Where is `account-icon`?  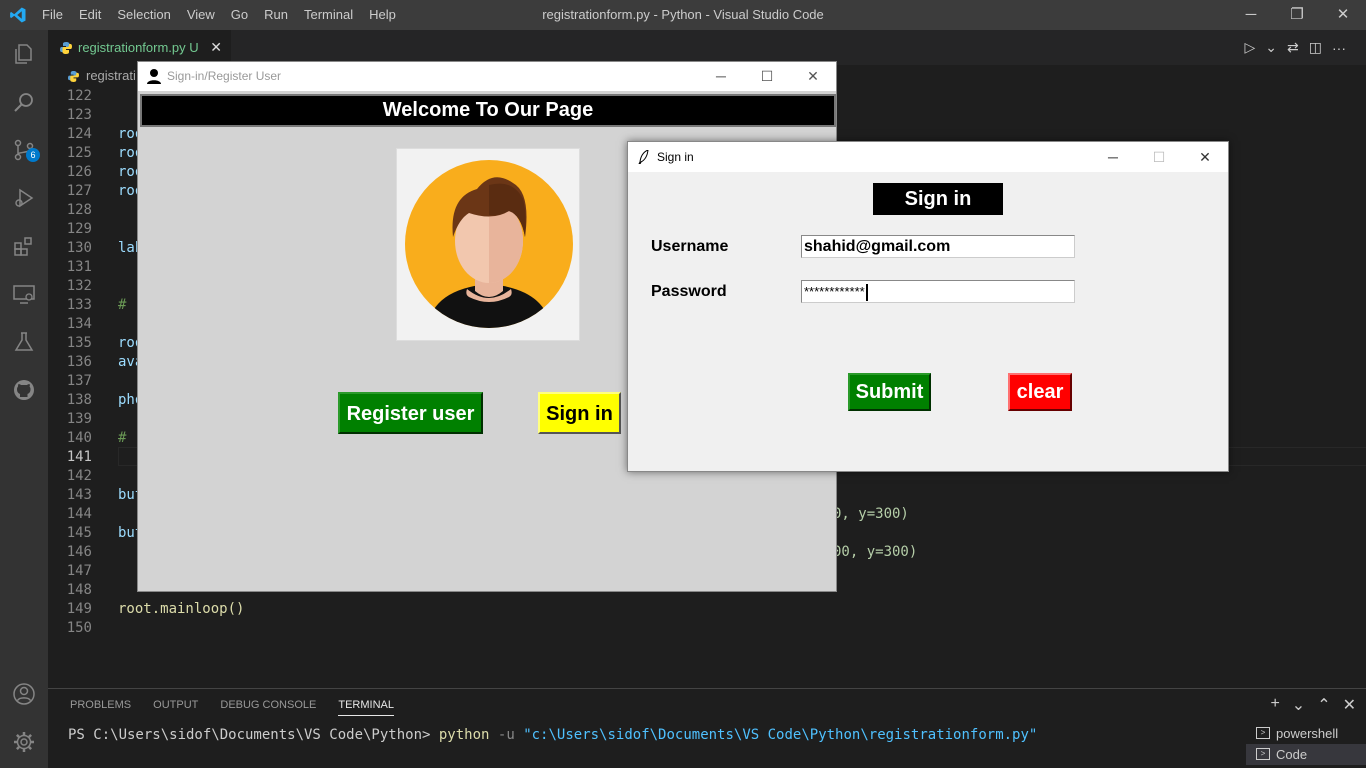
account-icon is located at coordinates (24, 694).